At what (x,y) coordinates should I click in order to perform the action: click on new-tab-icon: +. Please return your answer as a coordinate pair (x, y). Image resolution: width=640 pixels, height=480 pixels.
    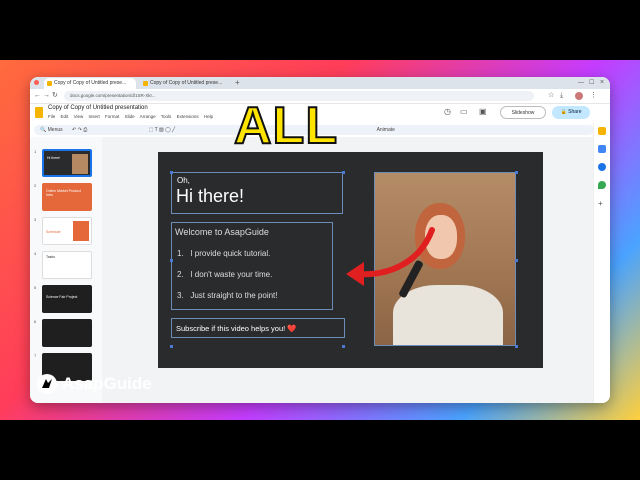
    Looking at the image, I should click on (237, 83).